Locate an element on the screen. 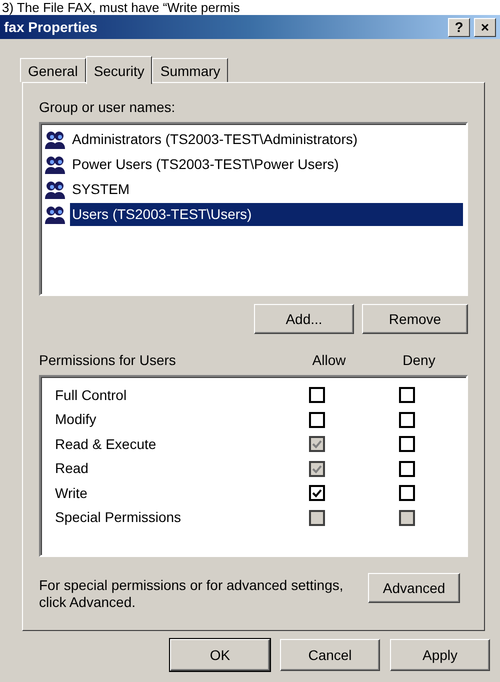  user-list-item: Power Users (TS2003-TEST\Power Users) is located at coordinates (205, 164).